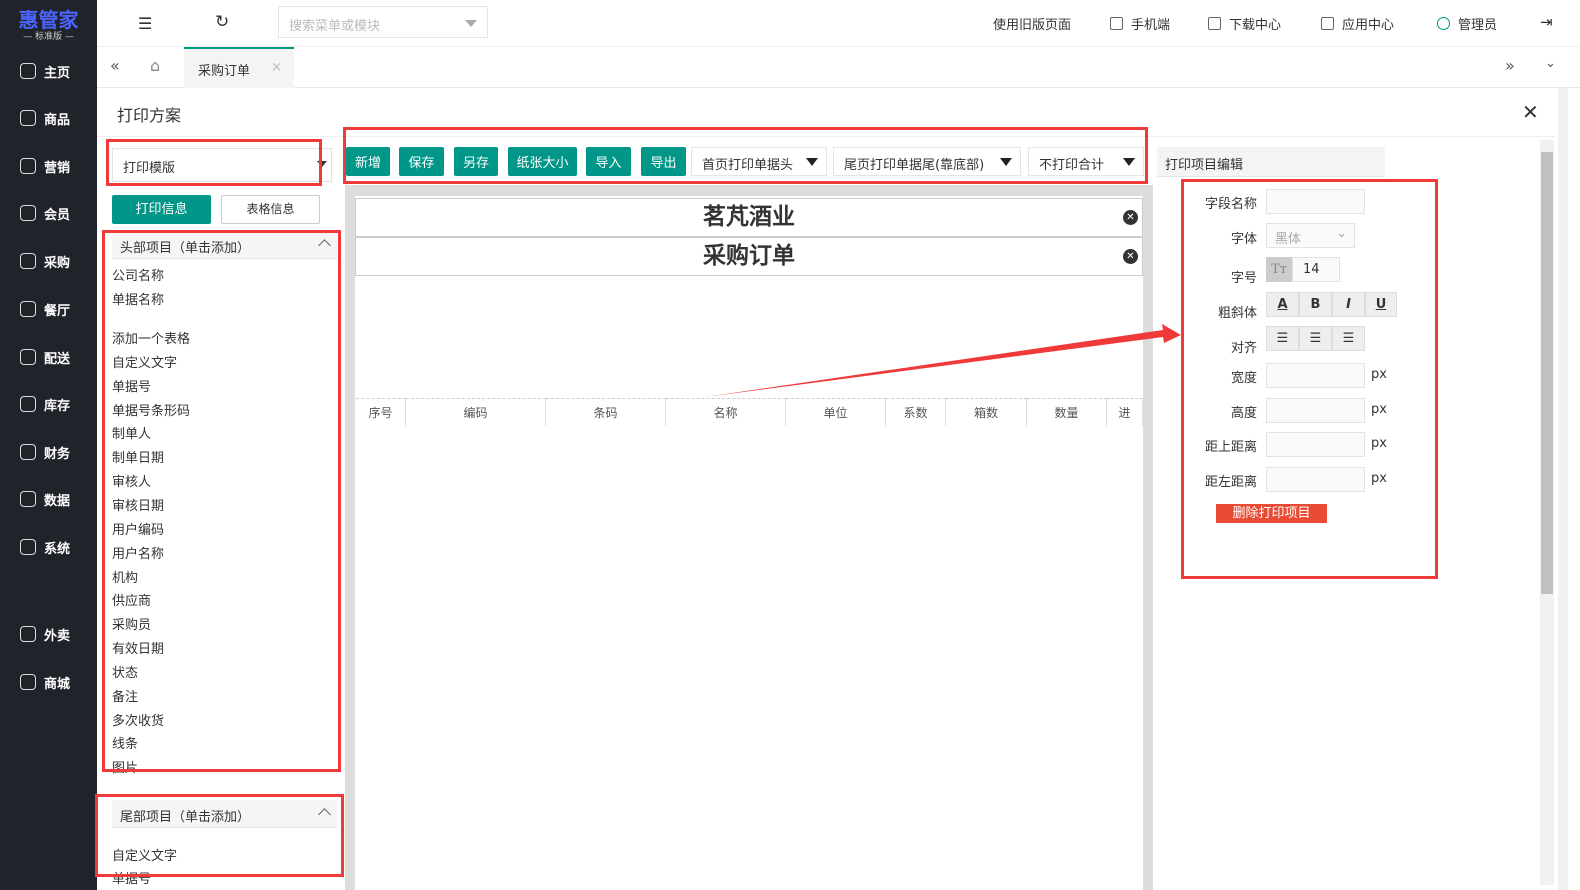 Image resolution: width=1580 pixels, height=890 pixels. Describe the element at coordinates (1125, 412) in the screenshot. I see `table-column-header: 进` at that location.